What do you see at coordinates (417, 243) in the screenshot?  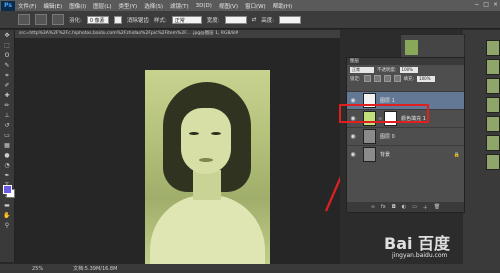 I see `watermark-brand: Bai 百度` at bounding box center [417, 243].